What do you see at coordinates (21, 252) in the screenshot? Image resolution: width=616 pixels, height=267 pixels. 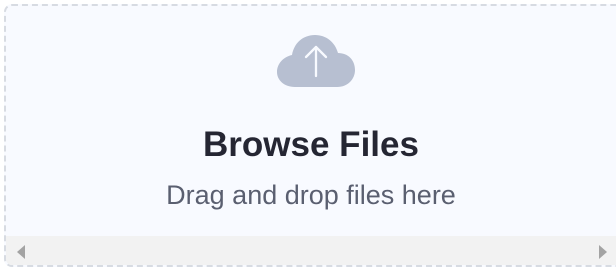 I see `scroll-left-icon` at bounding box center [21, 252].